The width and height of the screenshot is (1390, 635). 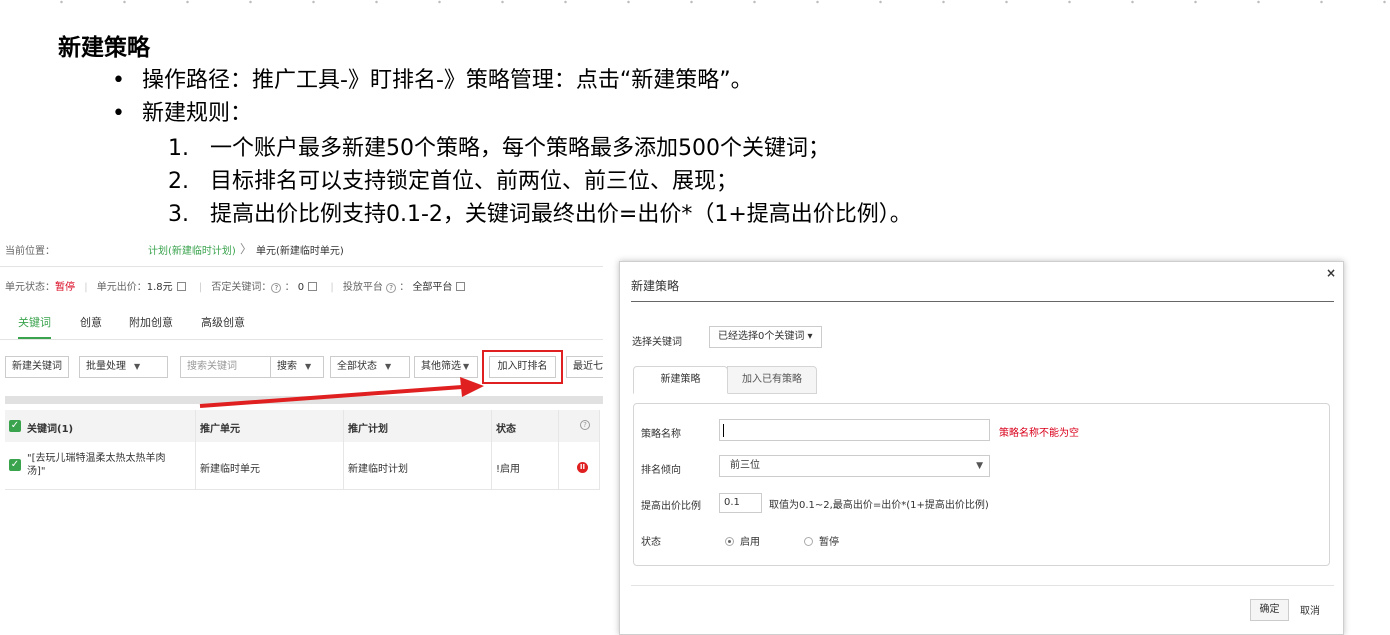 What do you see at coordinates (302, 466) in the screenshot?
I see `table-row: ✓ "[去玩儿瑞特温柔太热太热羊肉汤]" 新建临时单元 新建临时计划 !启用` at bounding box center [302, 466].